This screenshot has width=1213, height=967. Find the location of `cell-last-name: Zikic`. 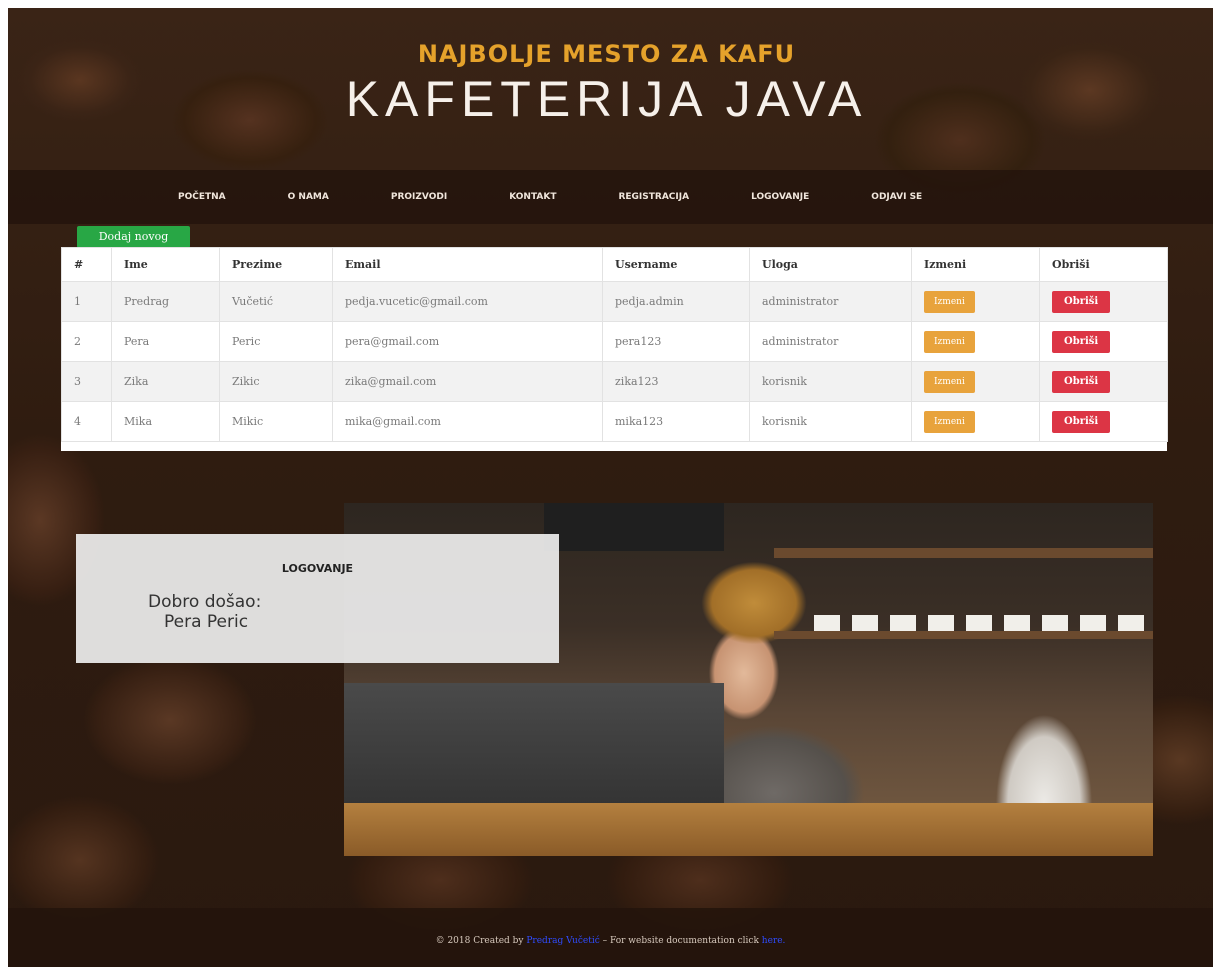

cell-last-name: Zikic is located at coordinates (276, 381).